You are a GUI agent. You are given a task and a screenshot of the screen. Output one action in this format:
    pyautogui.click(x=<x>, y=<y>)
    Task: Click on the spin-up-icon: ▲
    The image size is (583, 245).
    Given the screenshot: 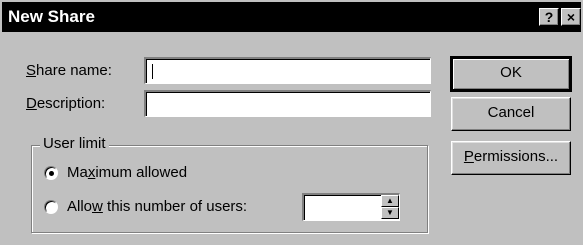 What is the action you would take?
    pyautogui.click(x=390, y=201)
    